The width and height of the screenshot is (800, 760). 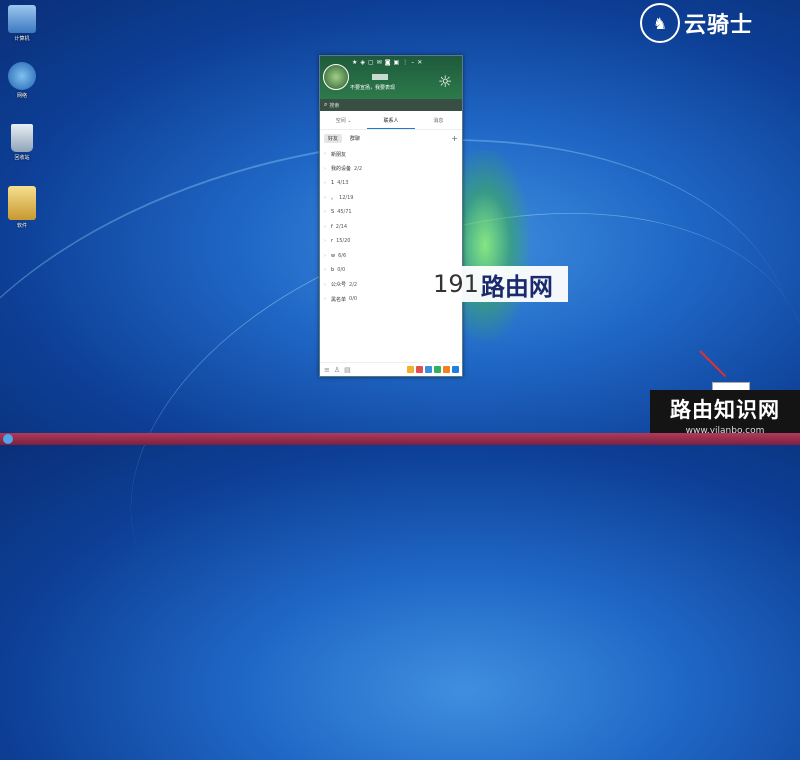 What do you see at coordinates (22, 76) in the screenshot?
I see `network-icon` at bounding box center [22, 76].